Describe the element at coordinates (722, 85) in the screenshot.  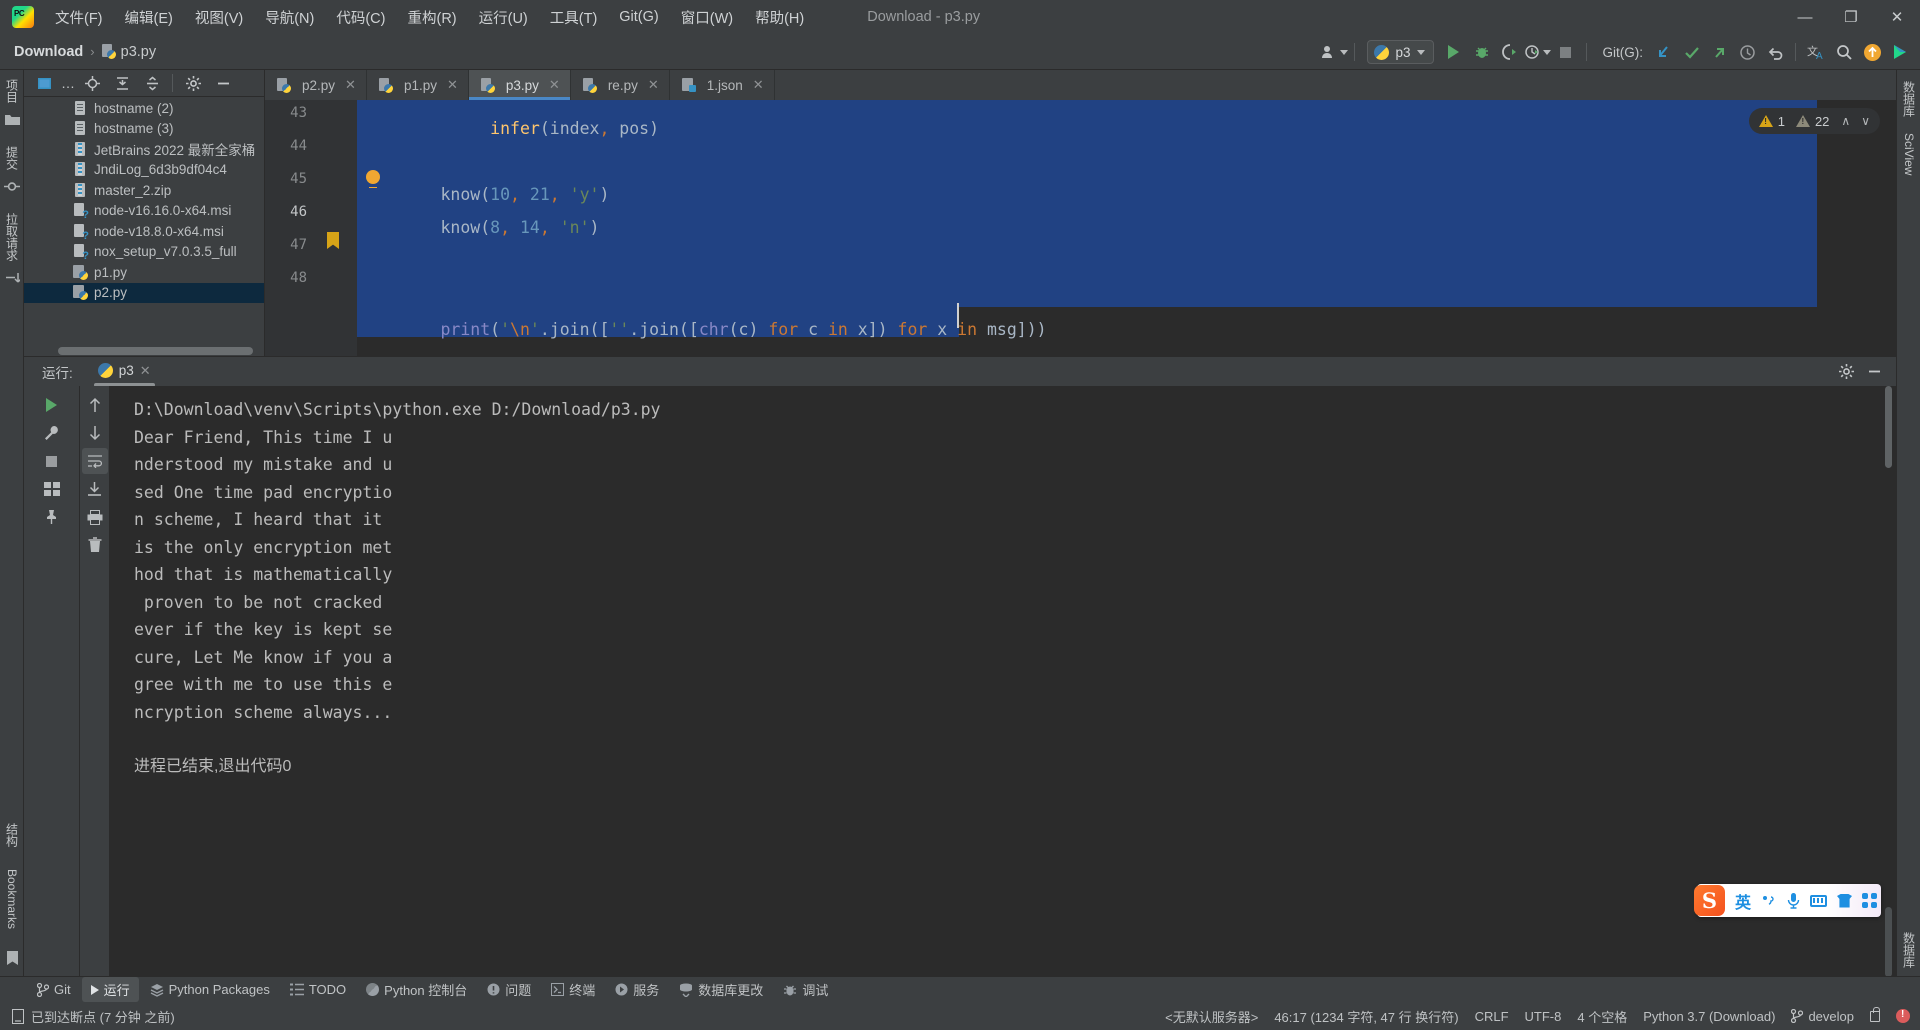
I see `editor-tab-1json: 1.json ✕` at that location.